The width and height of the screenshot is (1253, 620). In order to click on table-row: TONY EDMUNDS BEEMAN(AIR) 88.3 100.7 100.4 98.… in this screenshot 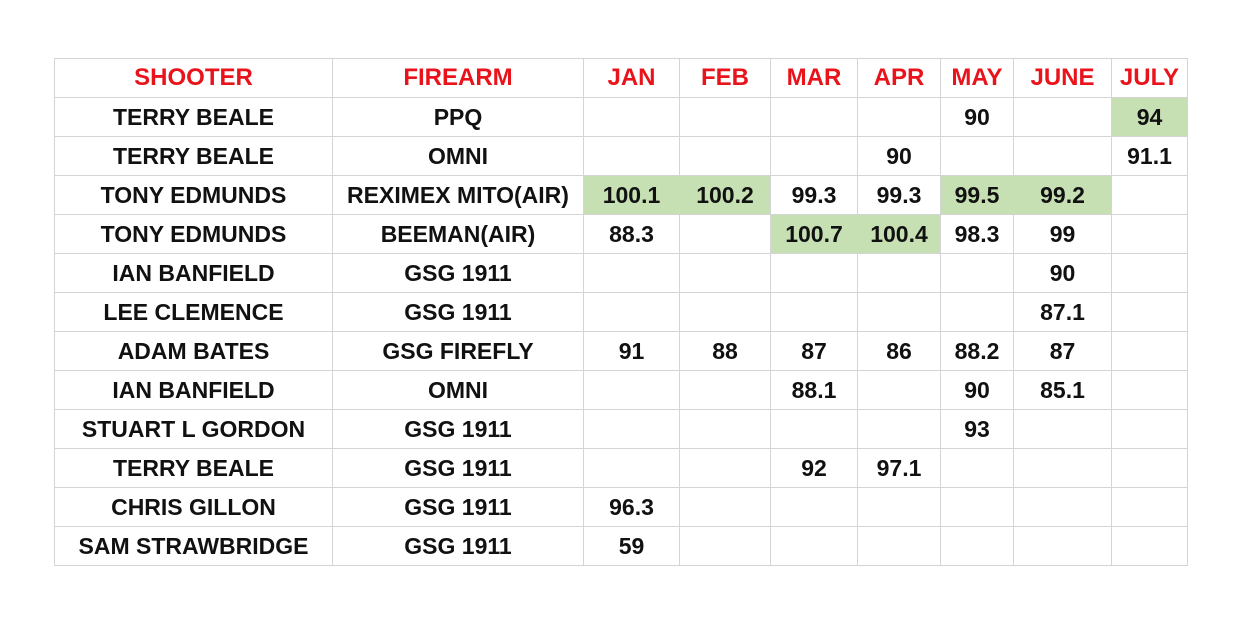, I will do `click(621, 234)`.